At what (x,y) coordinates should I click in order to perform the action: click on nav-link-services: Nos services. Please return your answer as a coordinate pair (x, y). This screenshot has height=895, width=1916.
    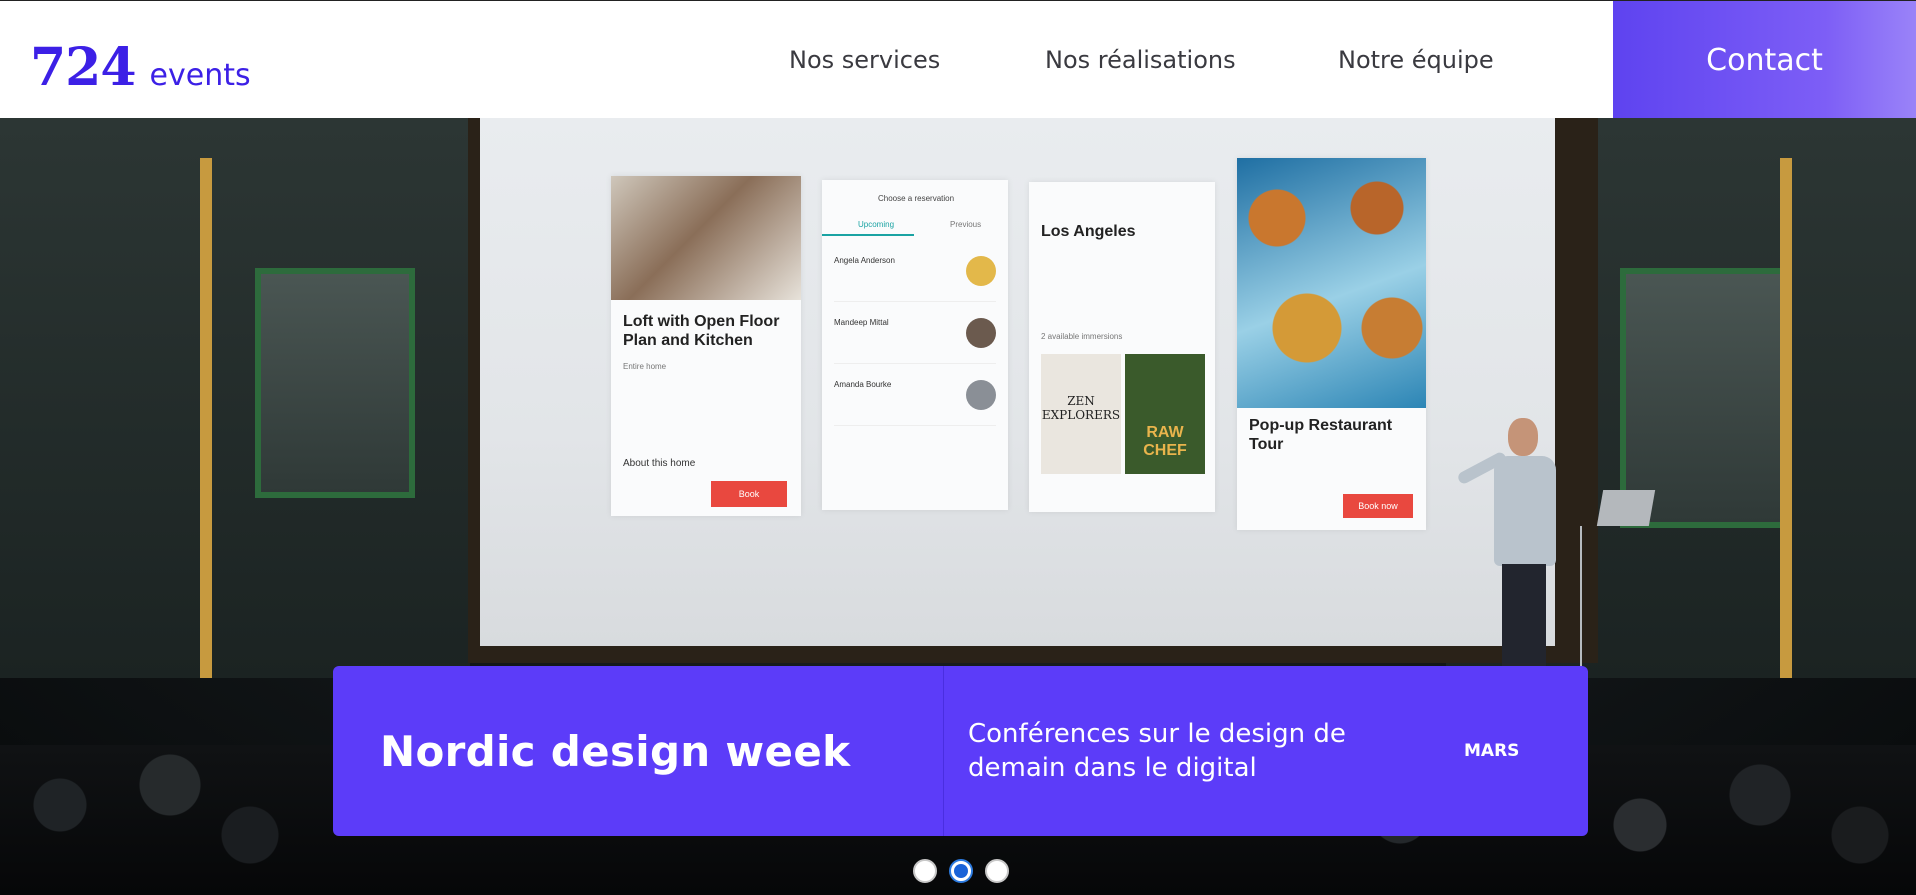
    Looking at the image, I should click on (864, 60).